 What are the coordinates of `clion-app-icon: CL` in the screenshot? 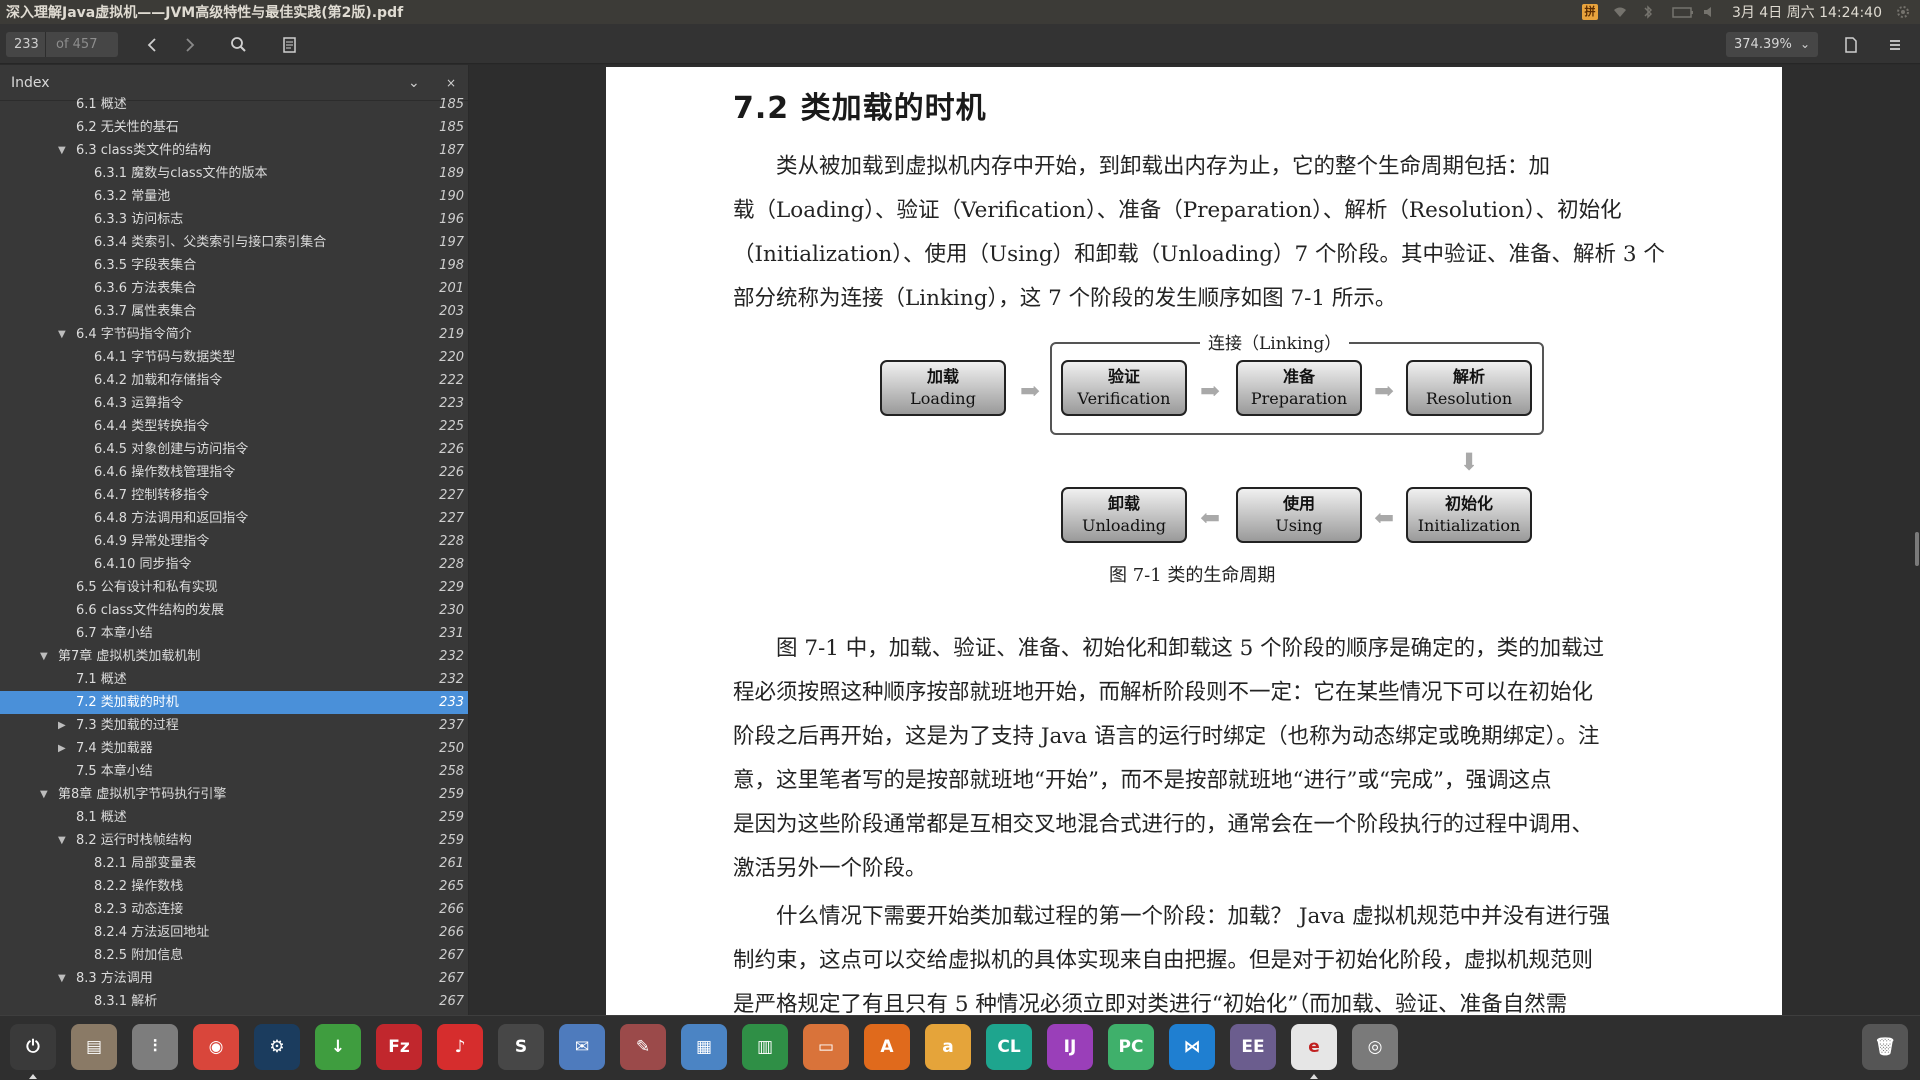 It's located at (1009, 1047).